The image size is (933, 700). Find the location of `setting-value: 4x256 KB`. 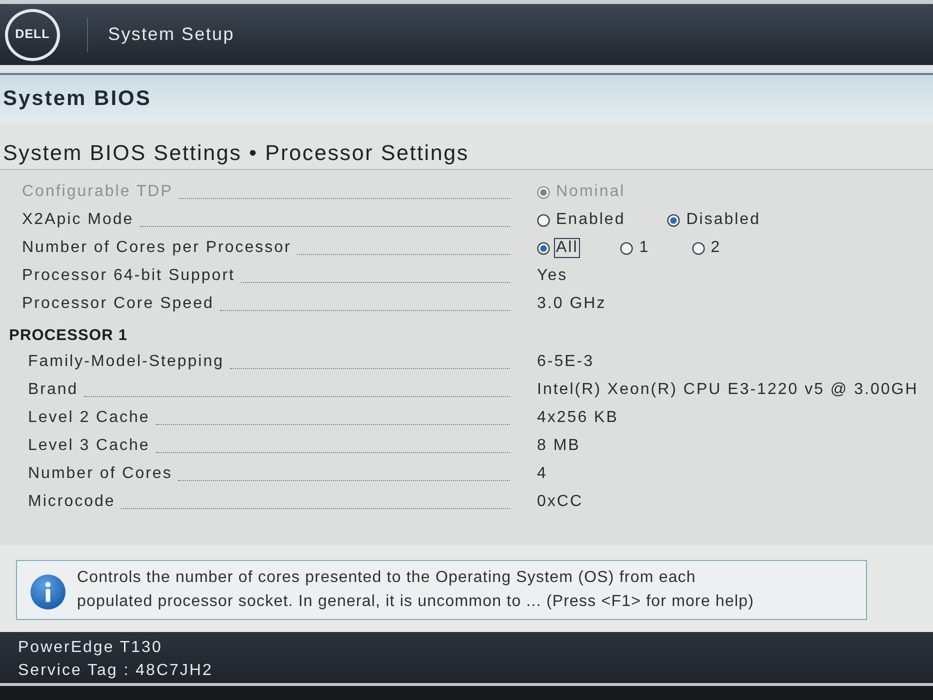

setting-value: 4x256 KB is located at coordinates (577, 418).